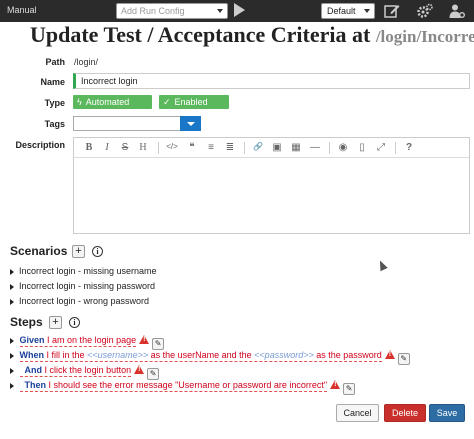  Describe the element at coordinates (127, 123) in the screenshot. I see `tags-input` at that location.